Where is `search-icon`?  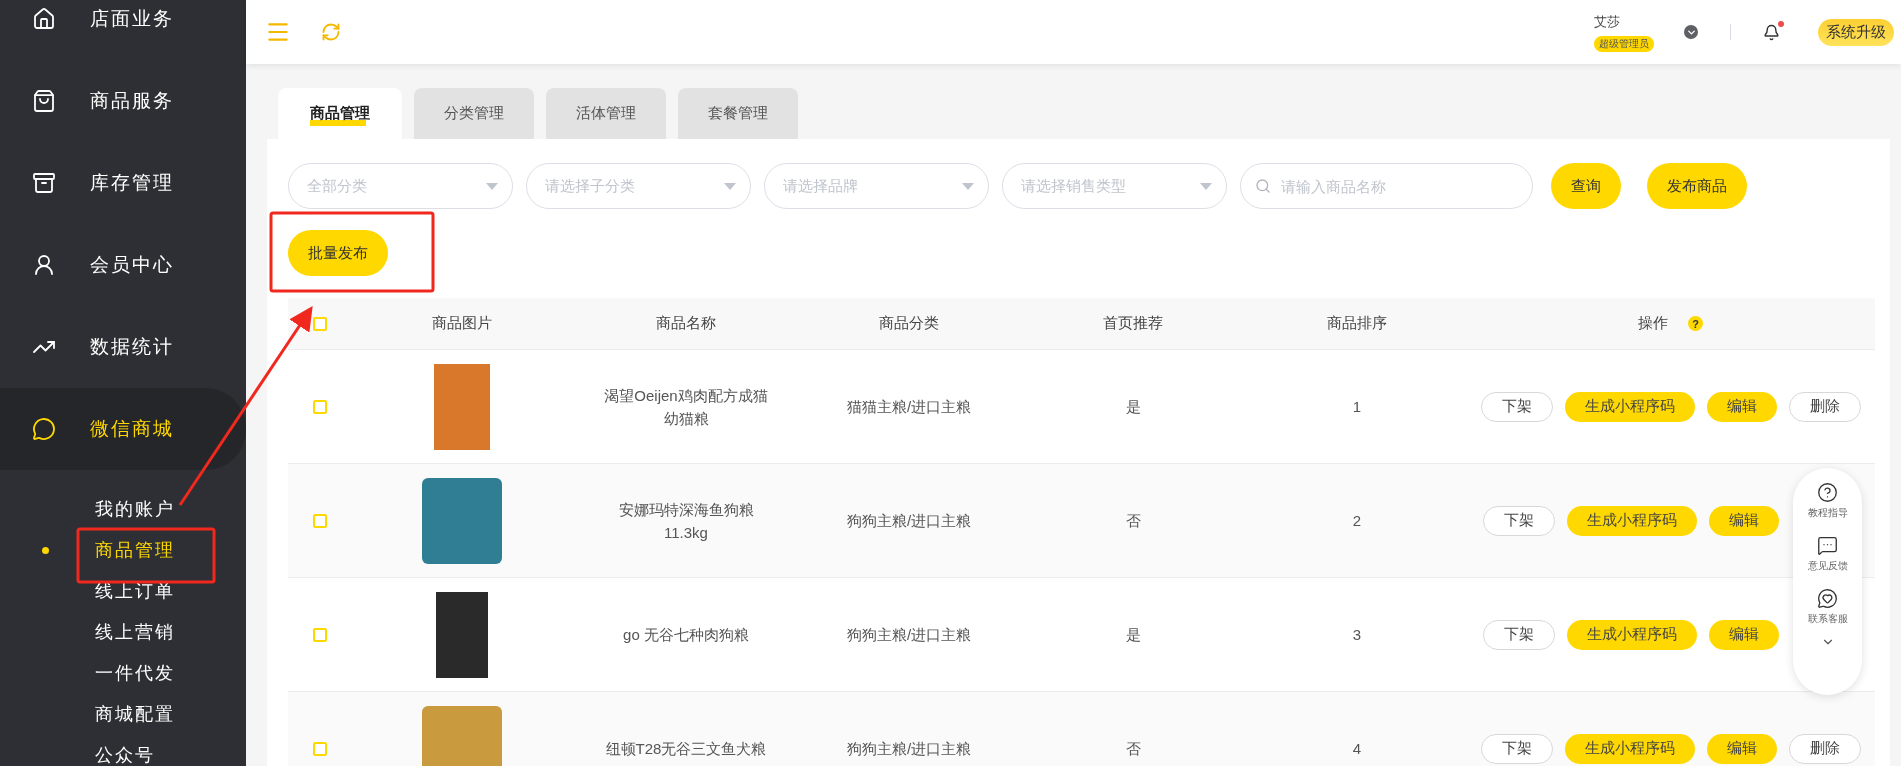 search-icon is located at coordinates (1263, 186).